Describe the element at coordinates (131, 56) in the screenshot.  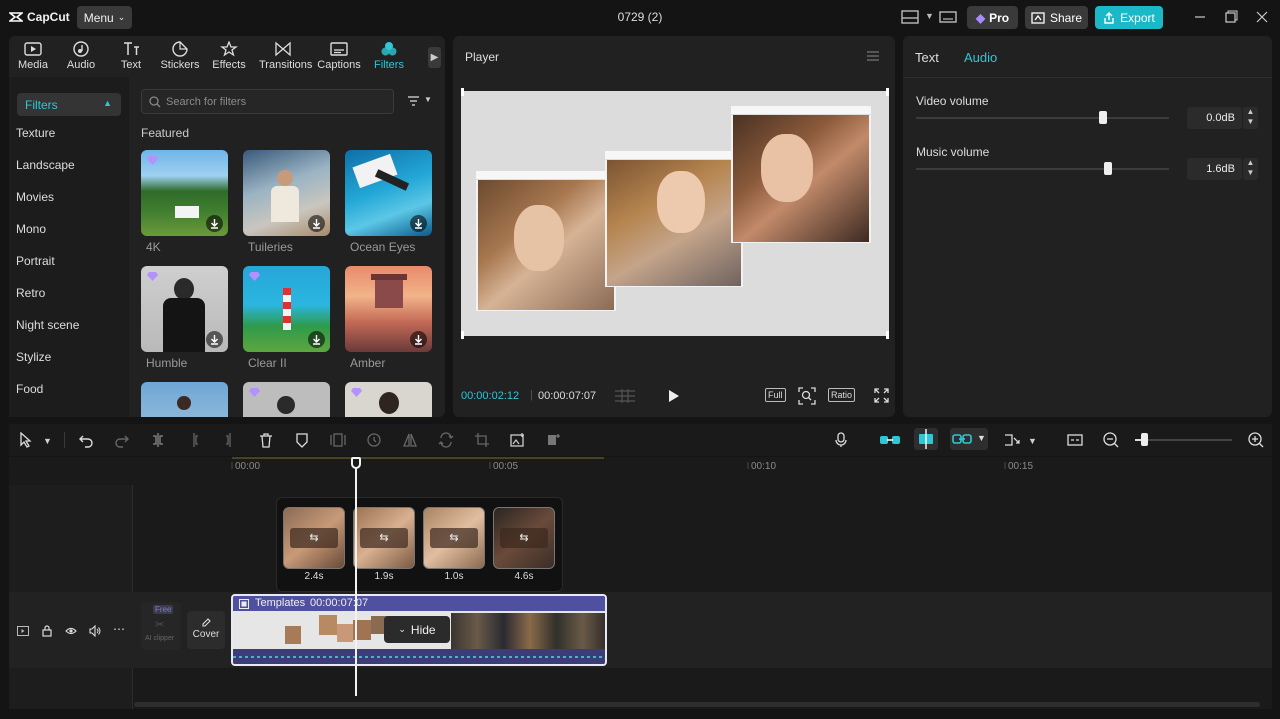
I see `tab-text: Text` at that location.